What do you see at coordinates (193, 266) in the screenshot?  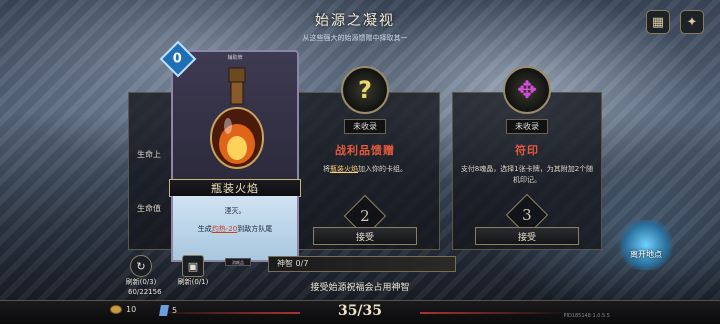 I see `refresh-card-icon: ▣` at bounding box center [193, 266].